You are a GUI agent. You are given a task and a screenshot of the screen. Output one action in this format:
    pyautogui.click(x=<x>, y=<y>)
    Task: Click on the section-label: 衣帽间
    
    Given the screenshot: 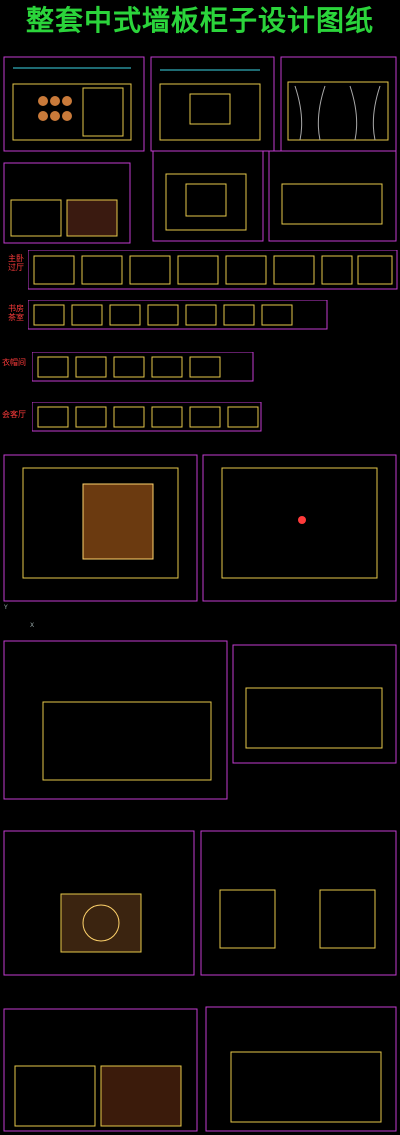 What is the action you would take?
    pyautogui.click(x=14, y=362)
    